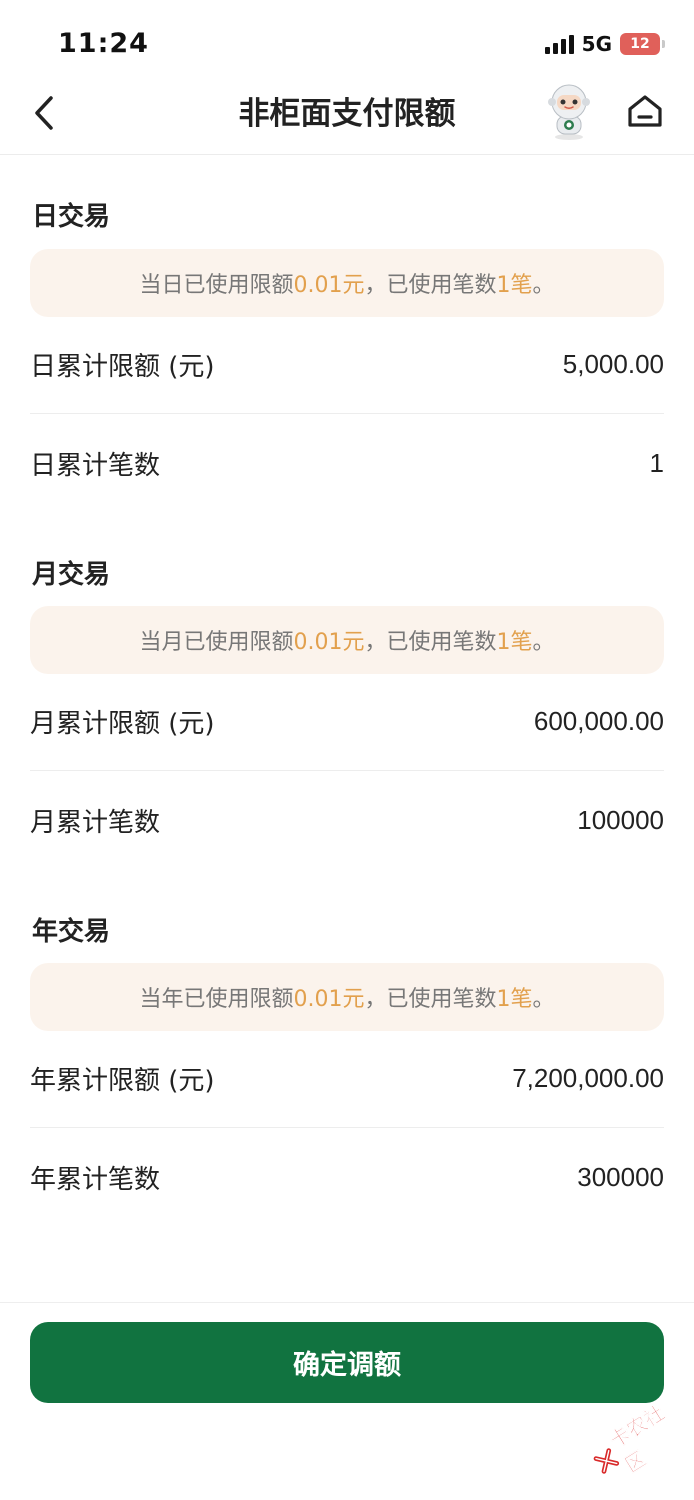  I want to click on status-indicators: 5G 12, so click(604, 44).